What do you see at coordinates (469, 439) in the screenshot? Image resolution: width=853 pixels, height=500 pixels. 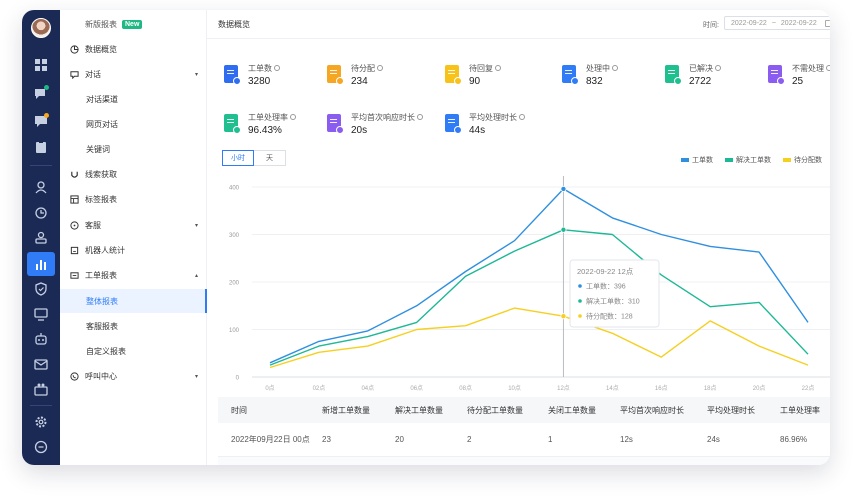 I see `table-cell: 2` at bounding box center [469, 439].